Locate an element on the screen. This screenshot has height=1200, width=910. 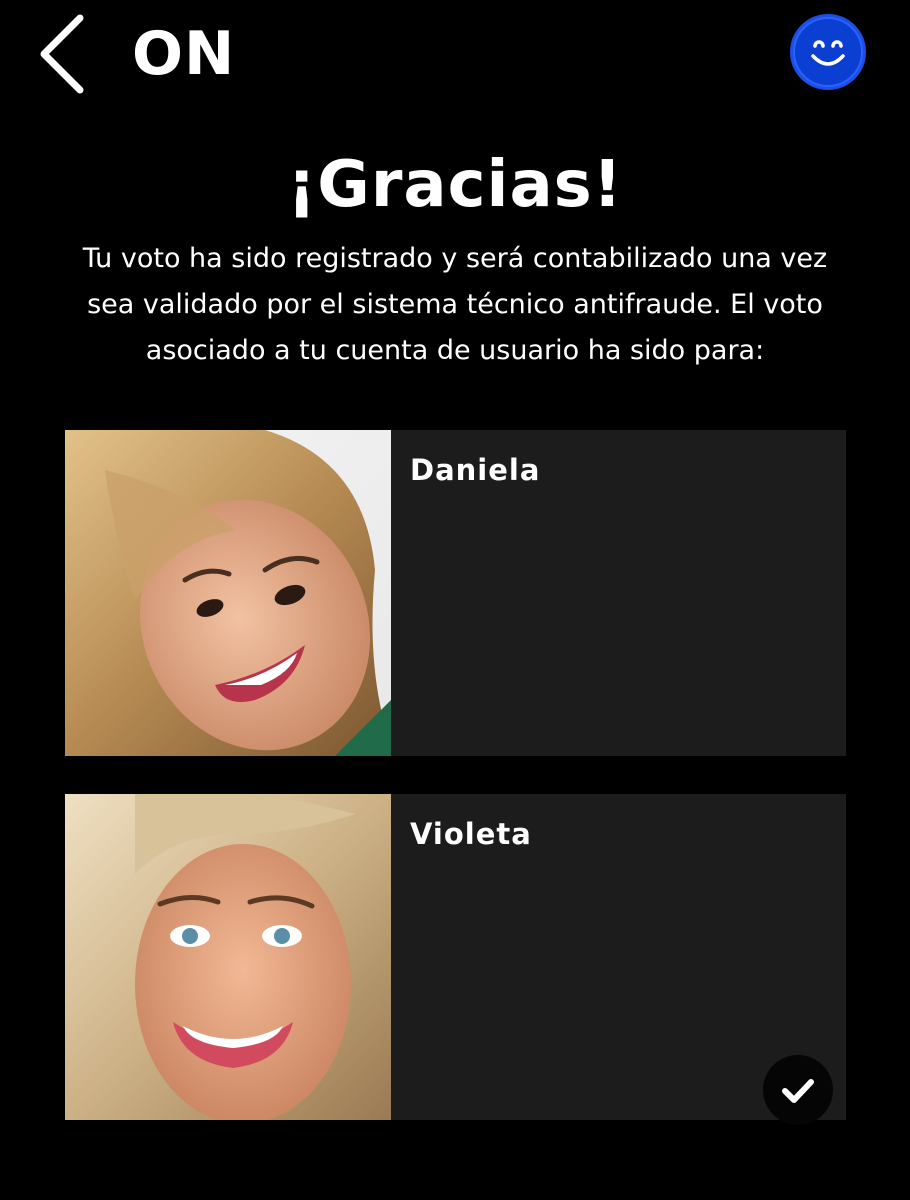
candidate-name: Daniela is located at coordinates (475, 470).